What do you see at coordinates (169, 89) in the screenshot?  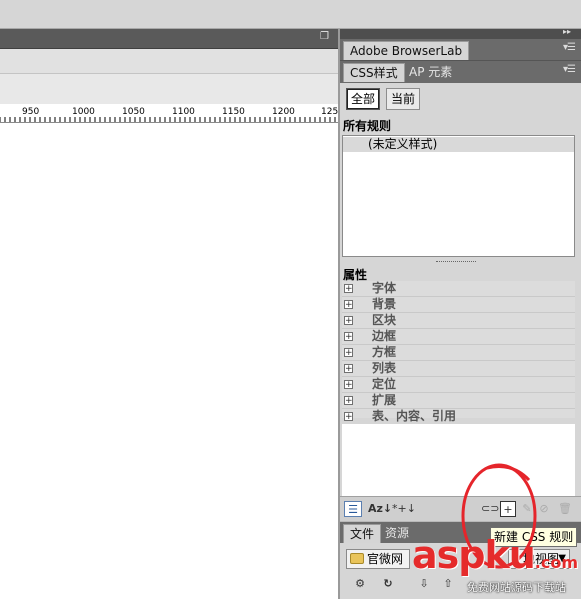 I see `document-subtoolbar` at bounding box center [169, 89].